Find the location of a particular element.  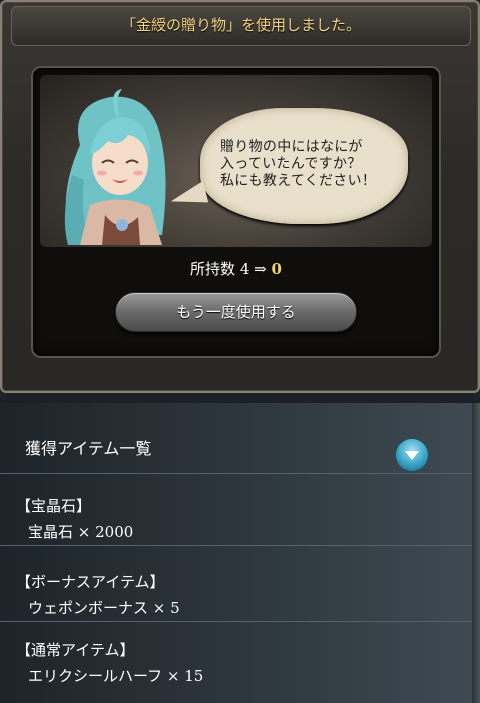

obtained-items-title: 獲得アイテム一覧 is located at coordinates (88, 448).